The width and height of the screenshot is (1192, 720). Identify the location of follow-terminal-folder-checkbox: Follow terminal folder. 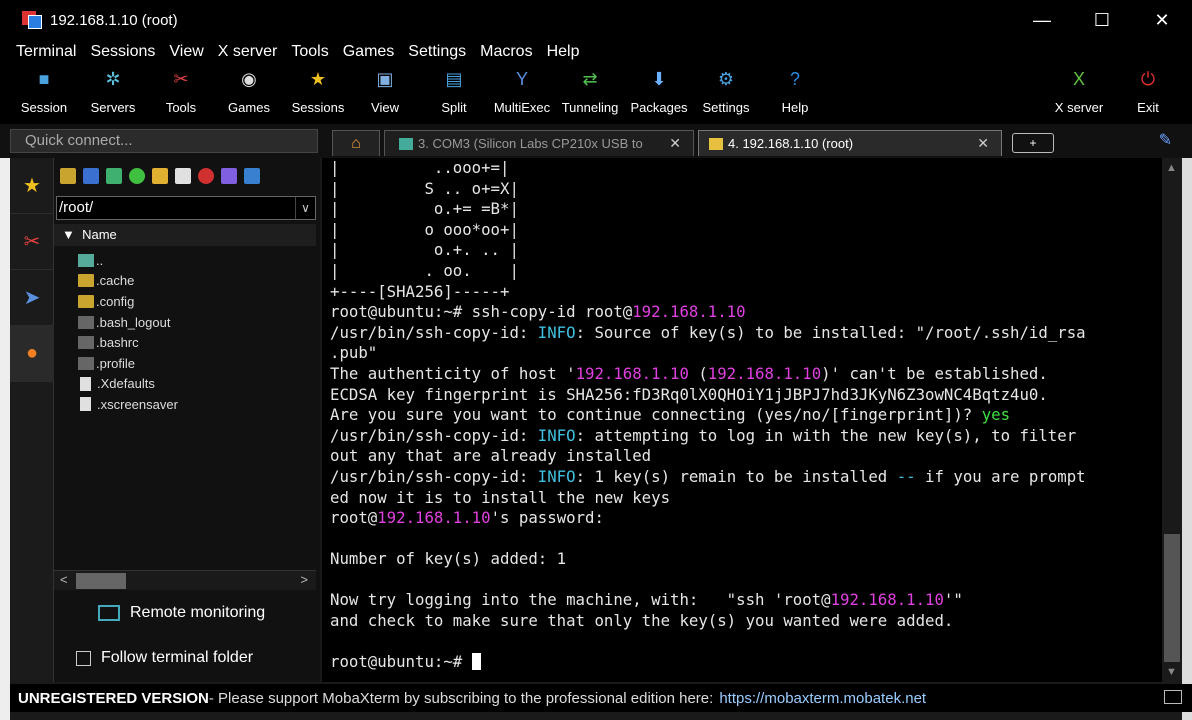
(164, 658).